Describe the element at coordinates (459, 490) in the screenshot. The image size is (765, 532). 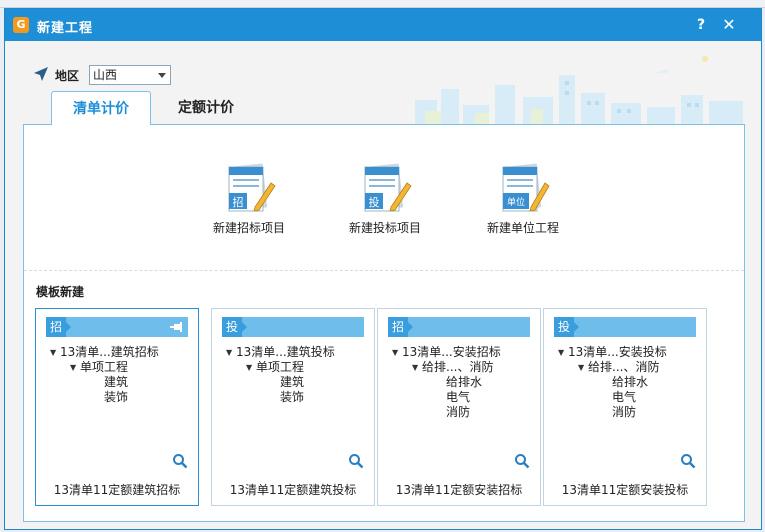
I see `template-card-caption: 13清单11定额安装招标` at that location.